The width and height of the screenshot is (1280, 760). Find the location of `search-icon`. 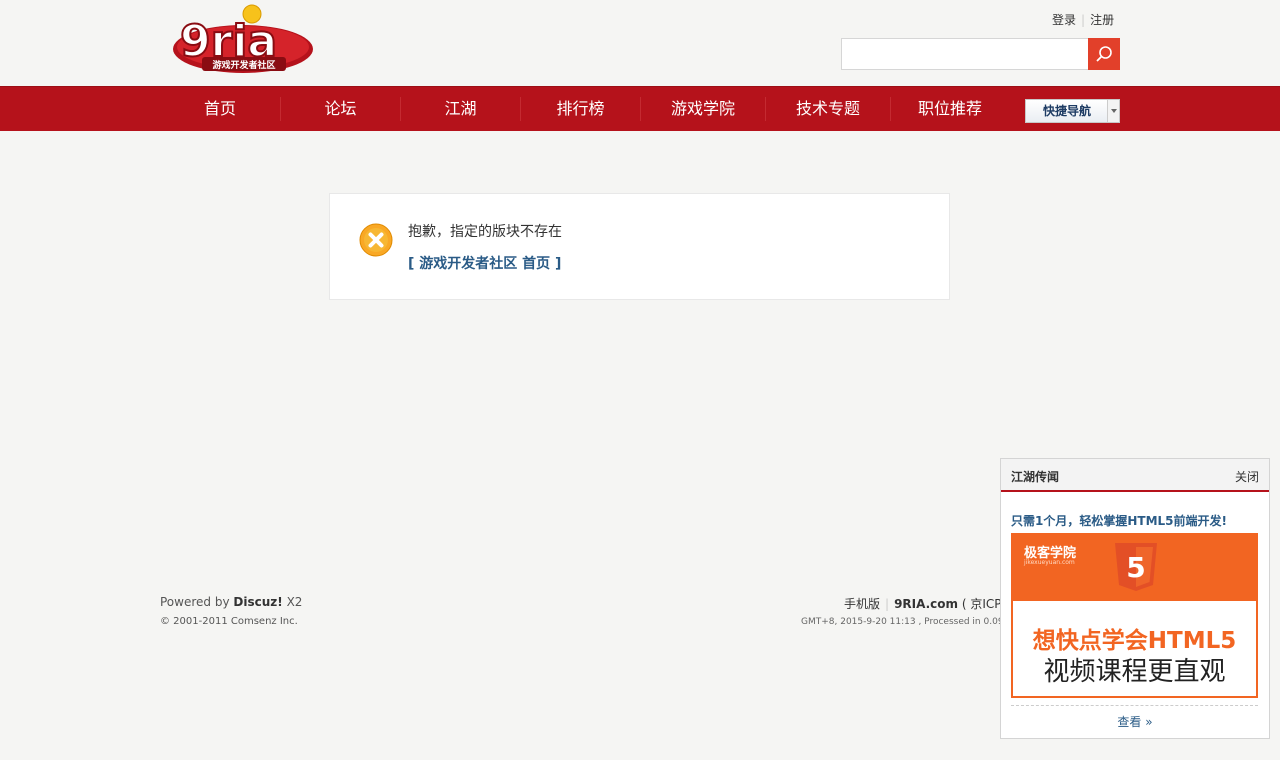

search-icon is located at coordinates (1104, 54).